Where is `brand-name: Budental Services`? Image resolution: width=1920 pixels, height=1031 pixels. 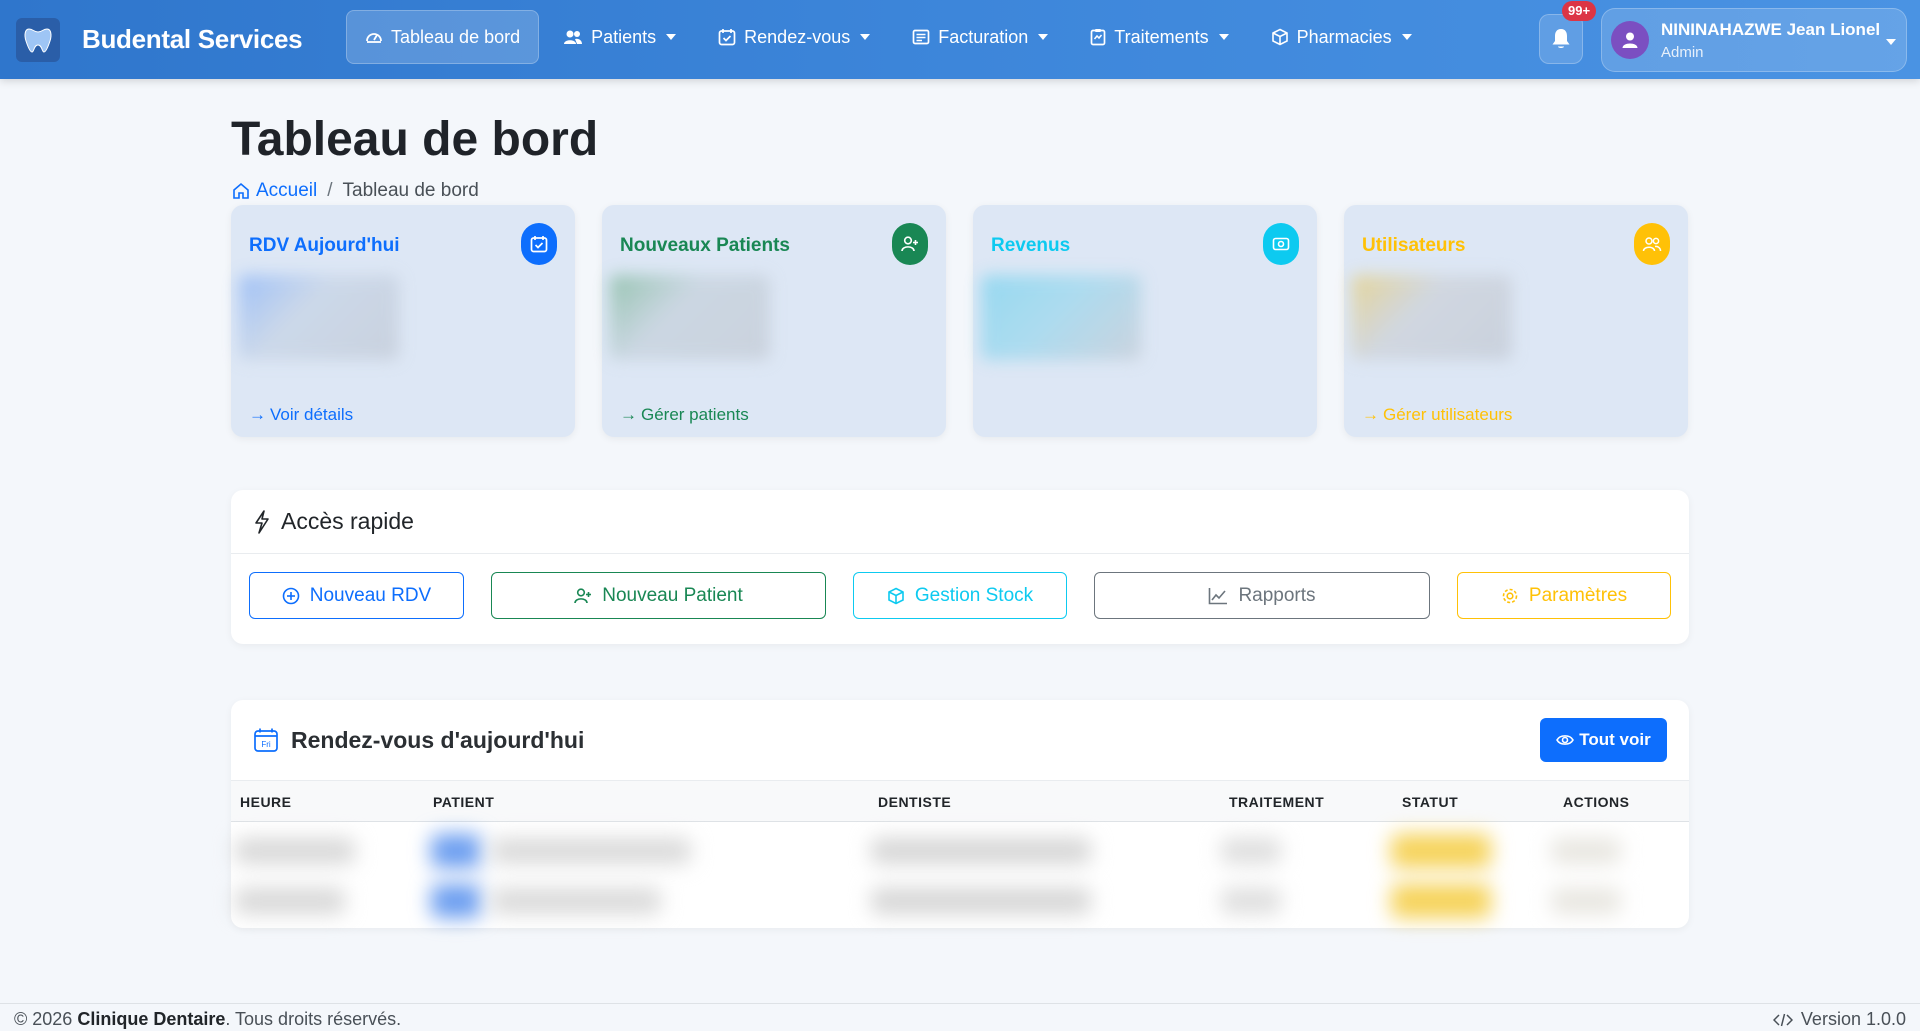 brand-name: Budental Services is located at coordinates (192, 39).